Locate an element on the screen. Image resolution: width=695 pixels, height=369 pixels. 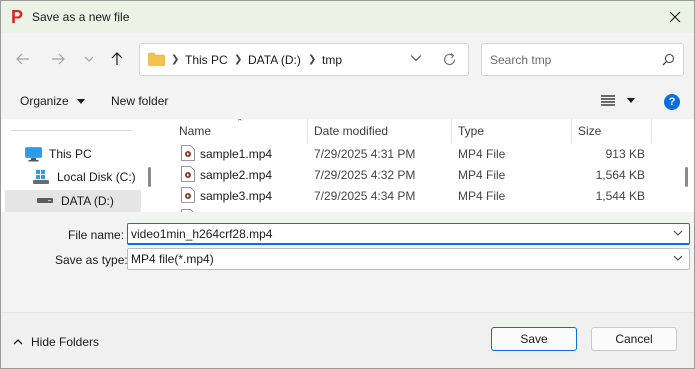
sidebar-item-this-pc: This PC is located at coordinates (85, 154).